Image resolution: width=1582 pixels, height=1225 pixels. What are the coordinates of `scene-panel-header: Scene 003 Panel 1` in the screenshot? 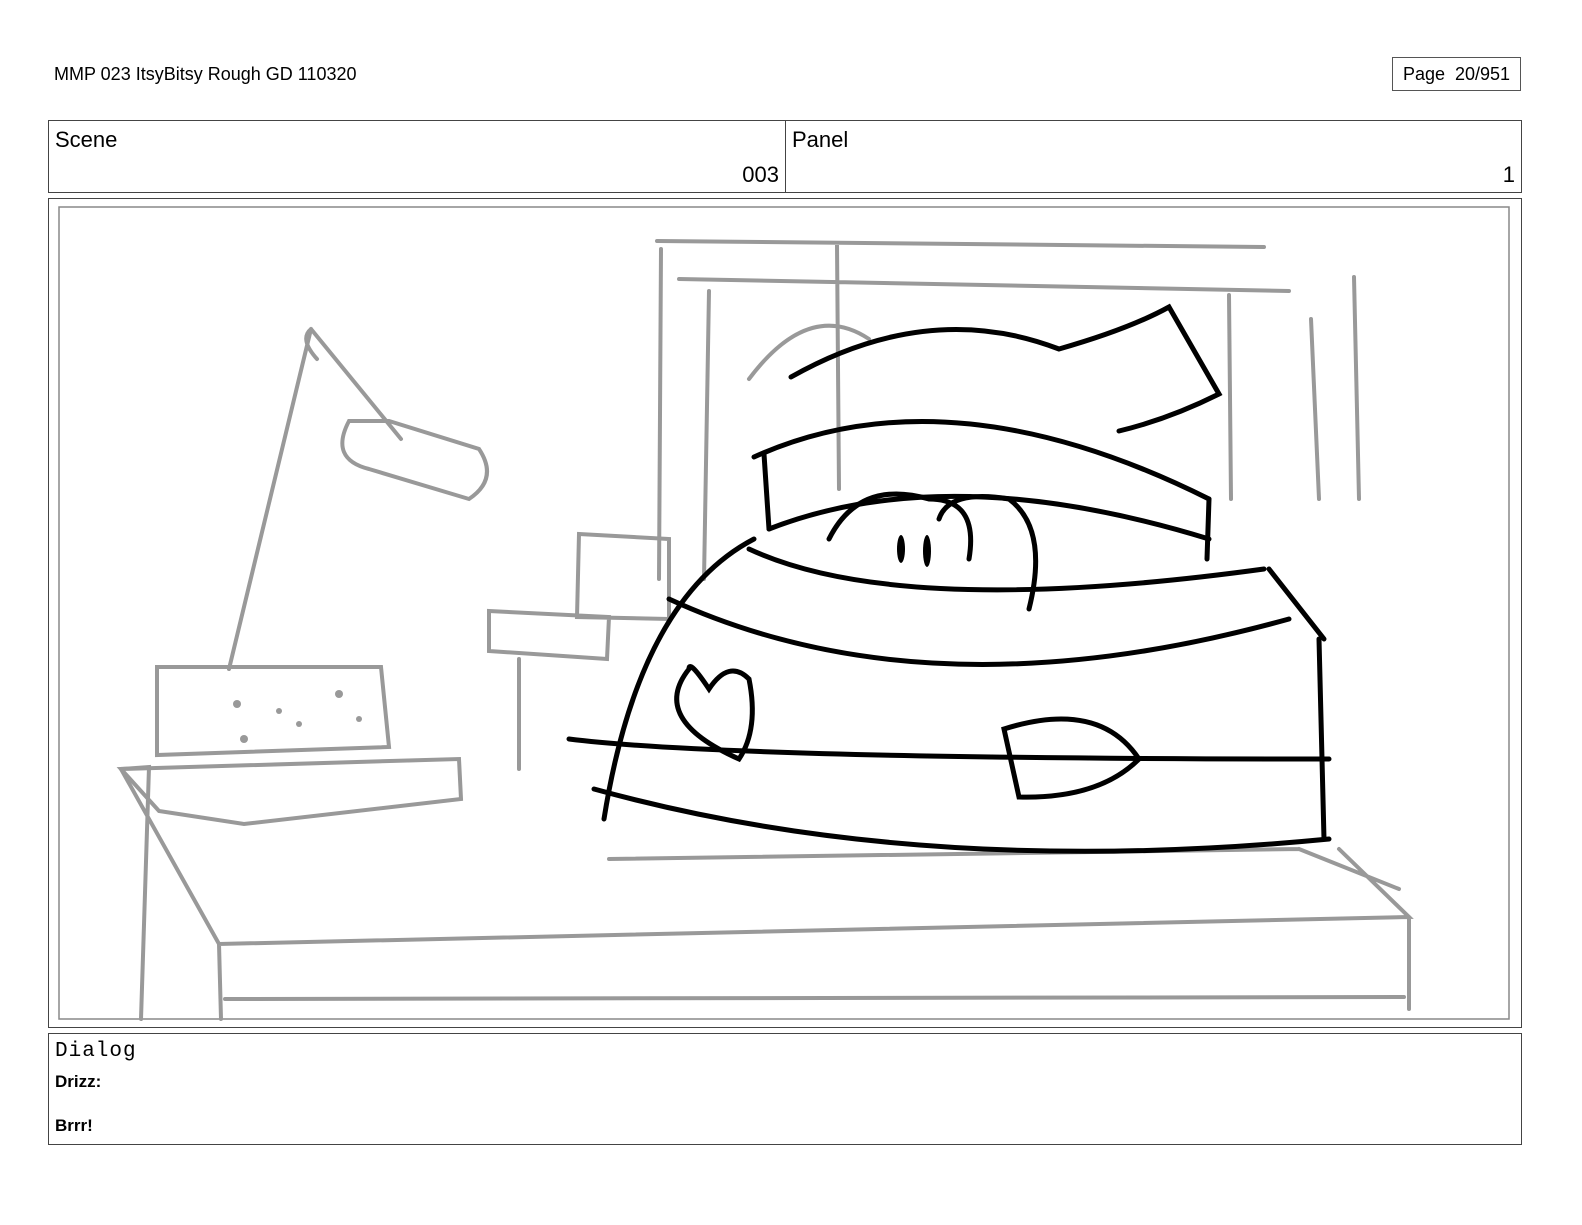 It's located at (785, 156).